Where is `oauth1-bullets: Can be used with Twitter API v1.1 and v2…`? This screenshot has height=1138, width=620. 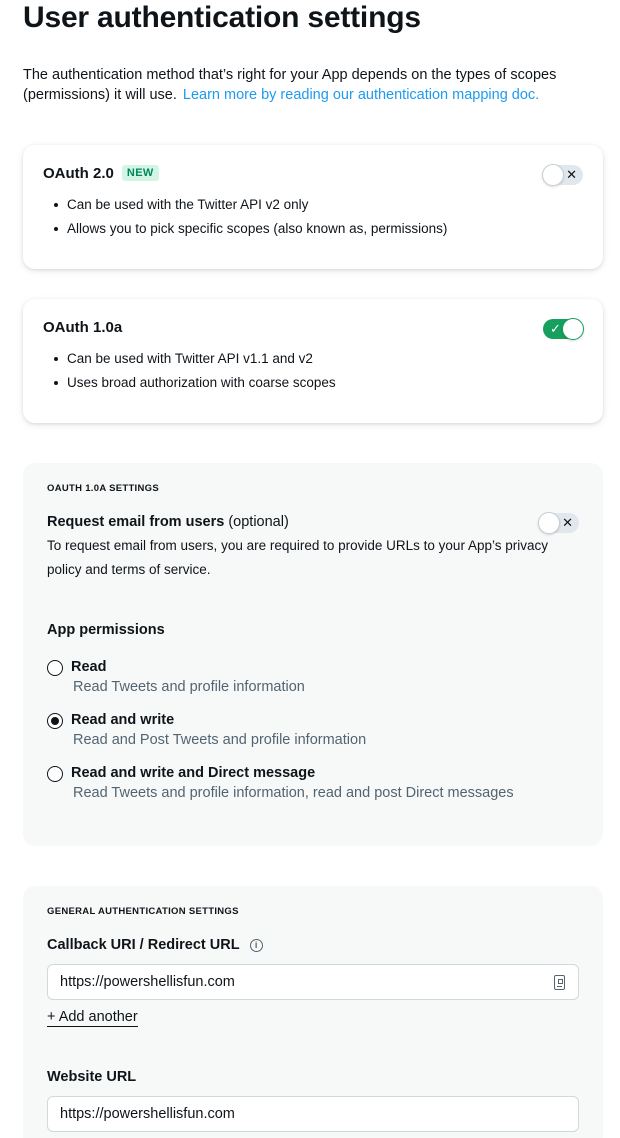 oauth1-bullets: Can be used with Twitter API v1.1 and v2… is located at coordinates (195, 371).